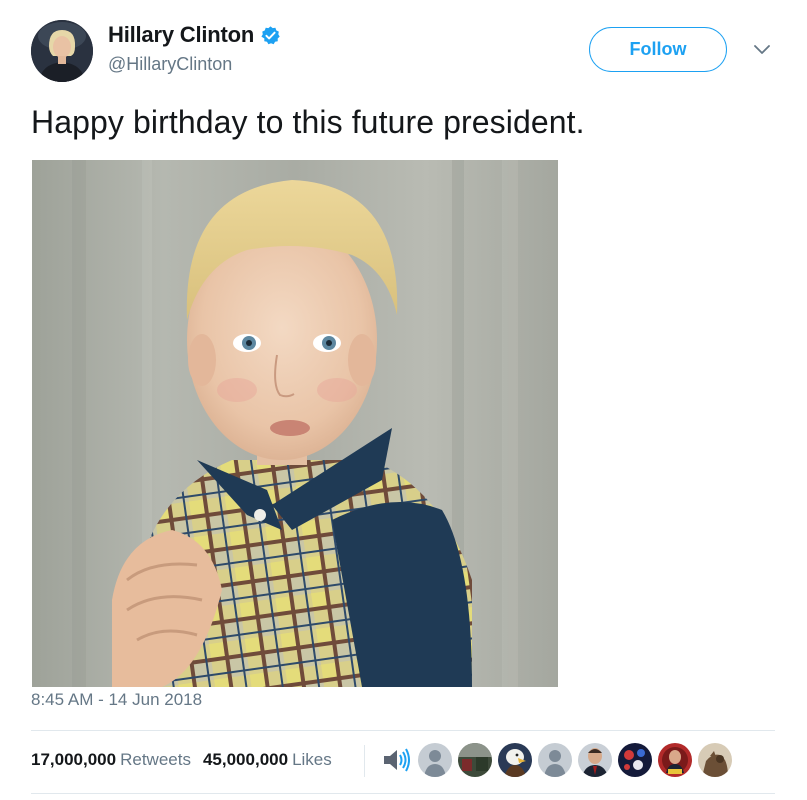 This screenshot has height=800, width=807. I want to click on chevron-down-icon, so click(762, 50).